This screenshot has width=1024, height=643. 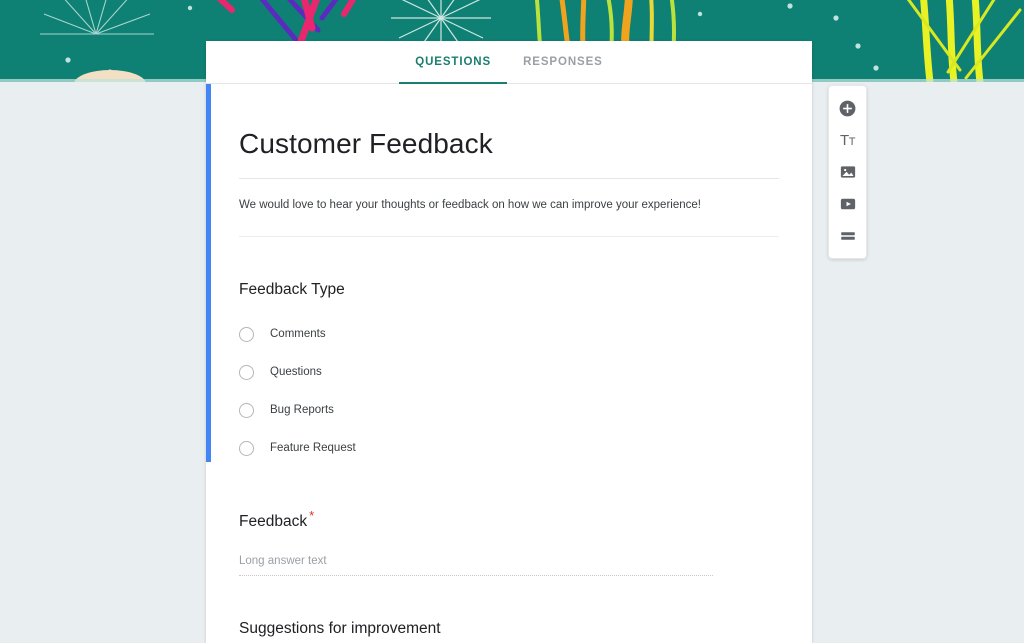 I want to click on add-video-button, so click(x=847, y=204).